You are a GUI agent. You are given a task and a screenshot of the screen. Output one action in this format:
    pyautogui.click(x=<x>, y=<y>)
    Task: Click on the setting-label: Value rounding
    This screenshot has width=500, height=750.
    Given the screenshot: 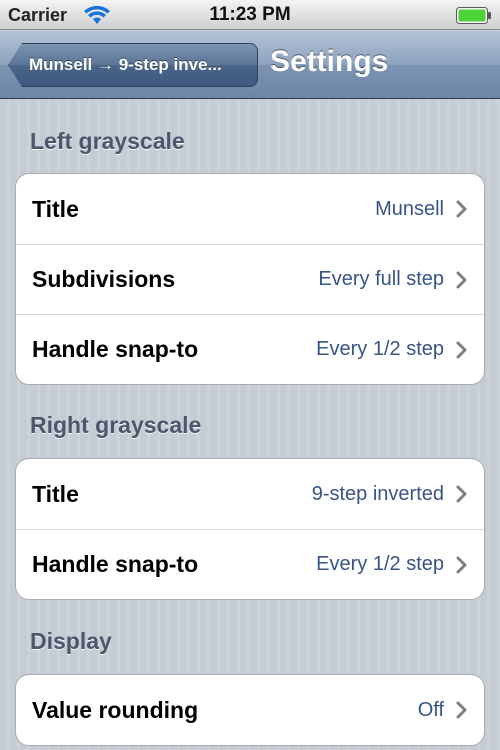 What is the action you would take?
    pyautogui.click(x=115, y=709)
    